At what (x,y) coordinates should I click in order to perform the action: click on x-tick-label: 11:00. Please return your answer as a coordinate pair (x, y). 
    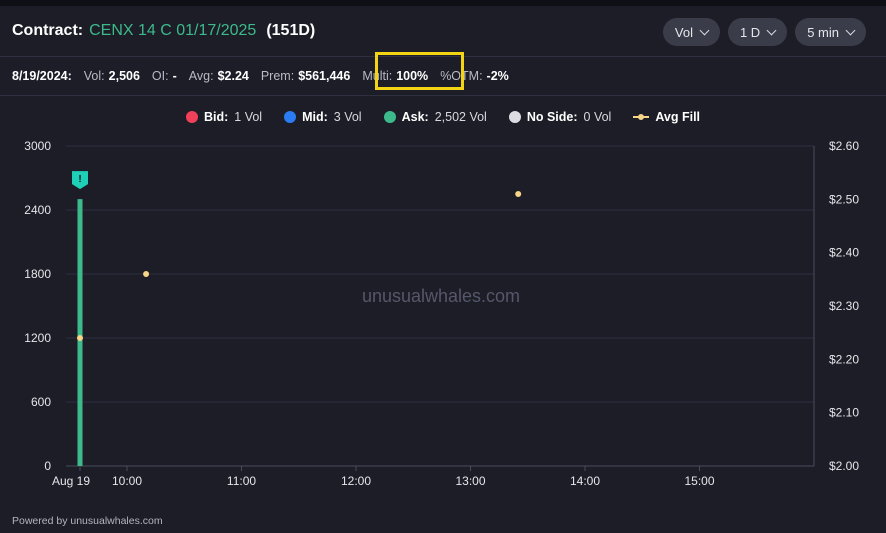
    Looking at the image, I should click on (241, 481).